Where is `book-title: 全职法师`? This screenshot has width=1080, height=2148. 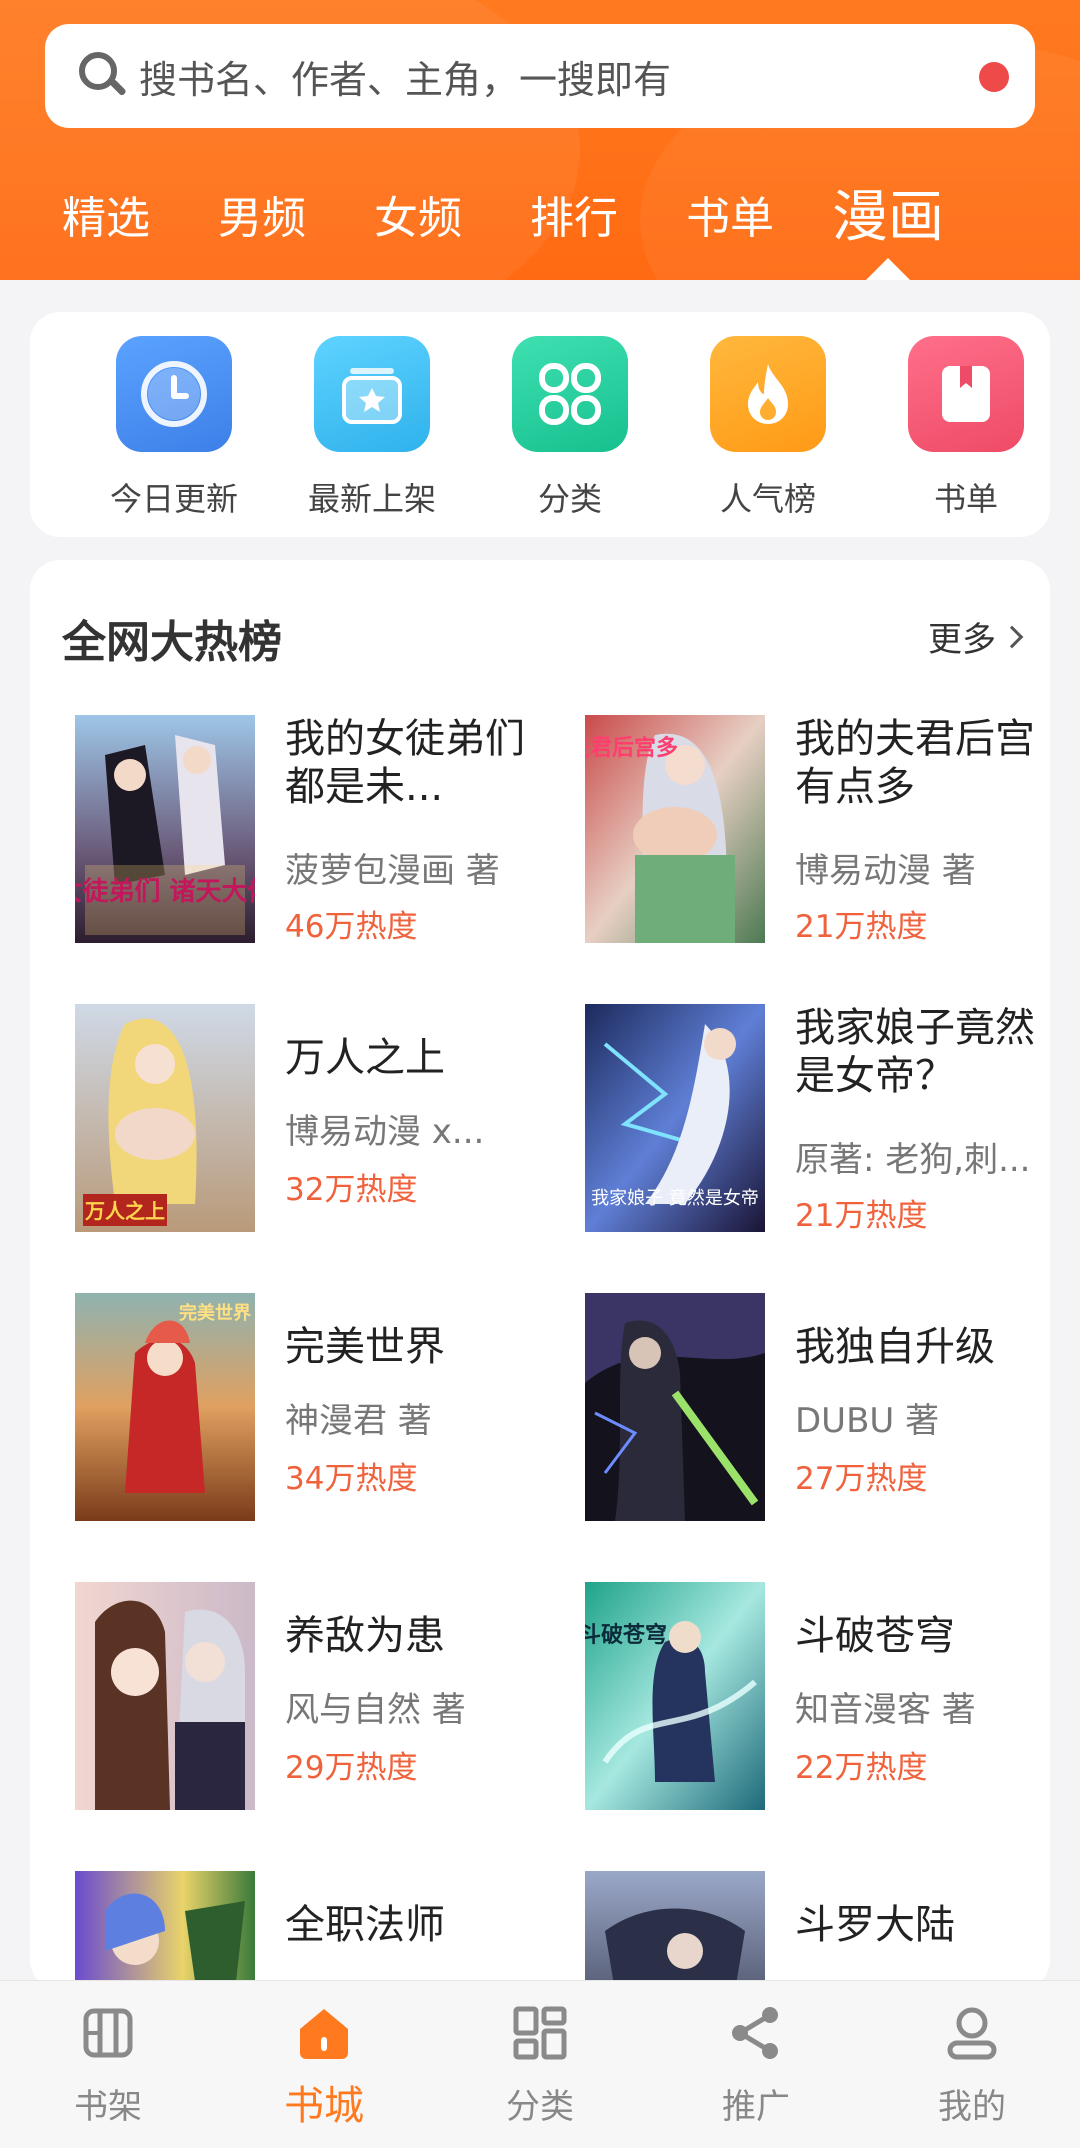
book-title: 全职法师 is located at coordinates (365, 1925).